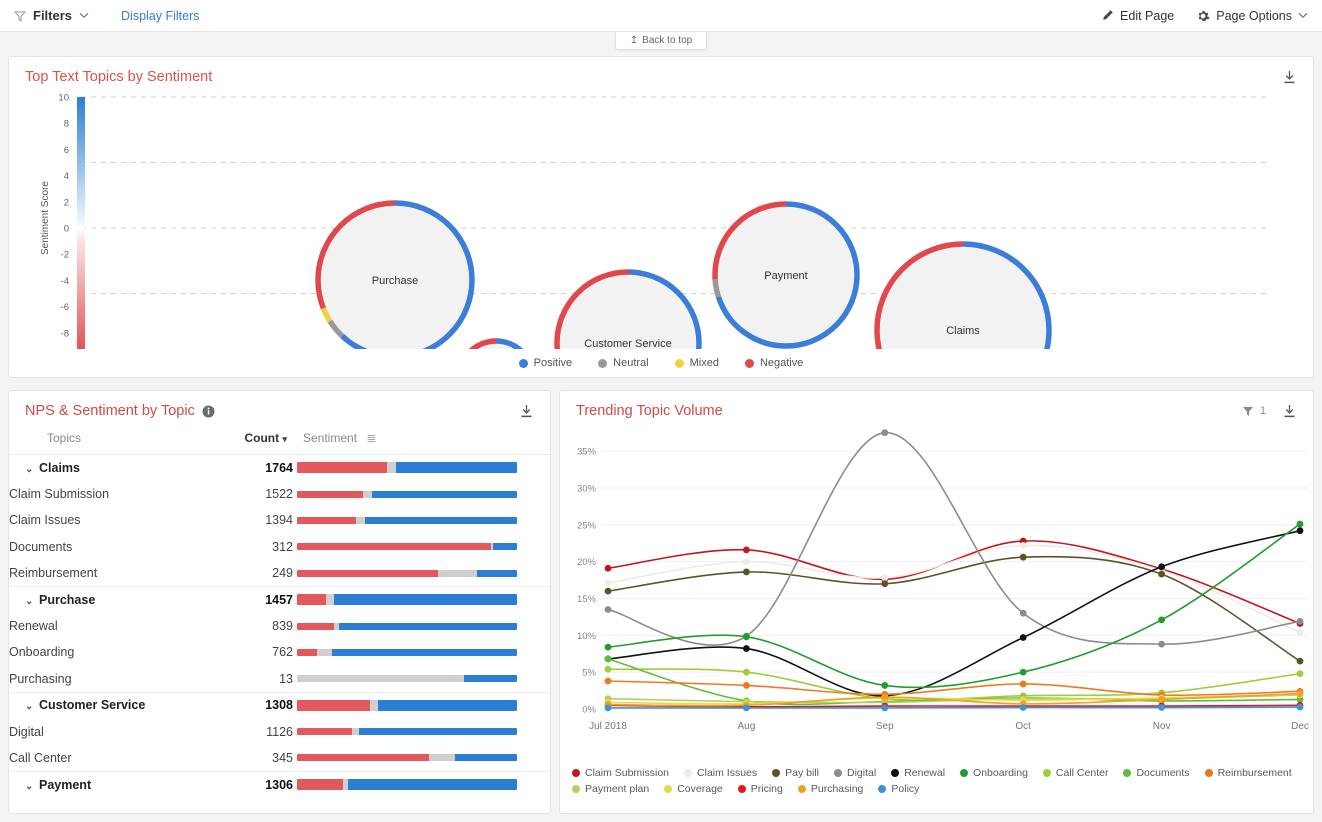 The width and height of the screenshot is (1322, 822). What do you see at coordinates (279, 599) in the screenshot?
I see `table-row: ⌄ Purchase 1457` at bounding box center [279, 599].